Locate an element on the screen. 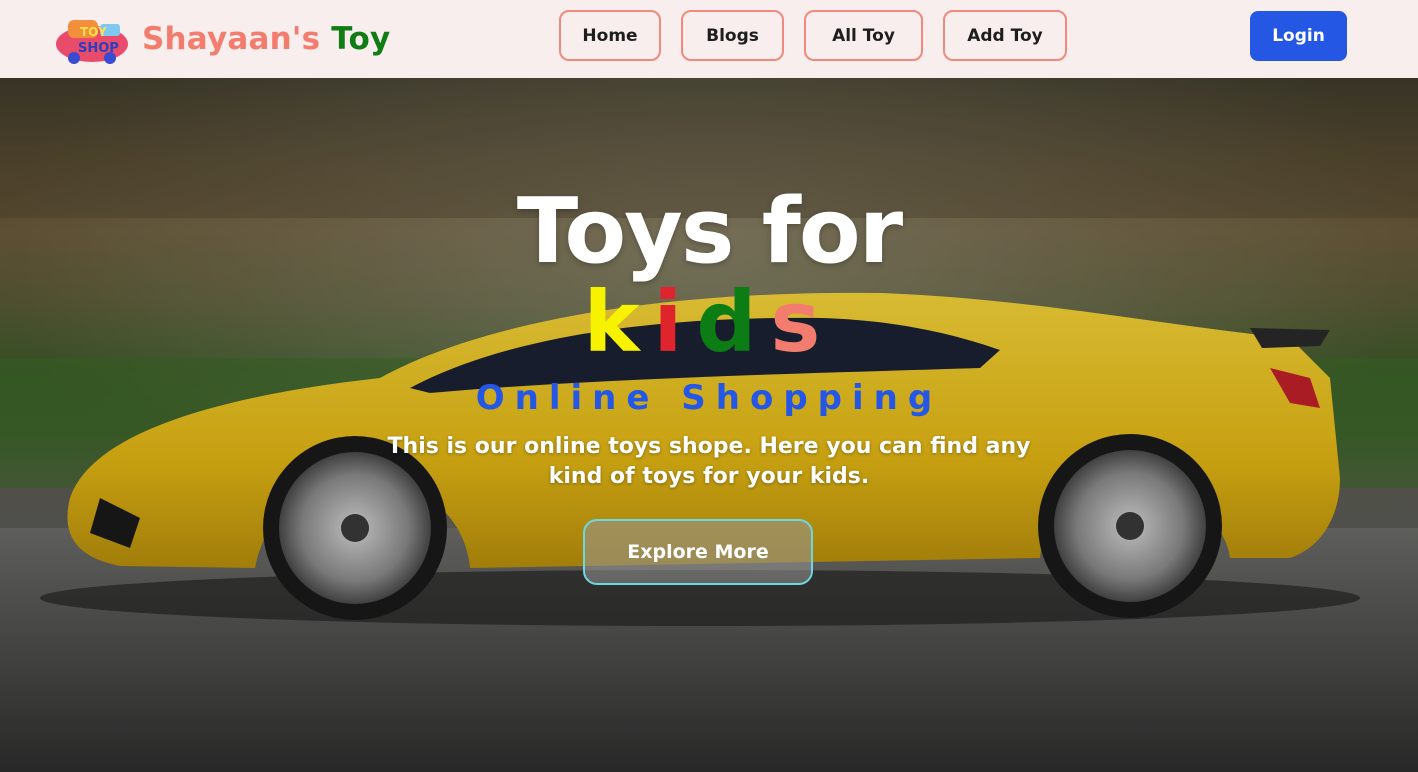  login-label: Login is located at coordinates (1298, 36).